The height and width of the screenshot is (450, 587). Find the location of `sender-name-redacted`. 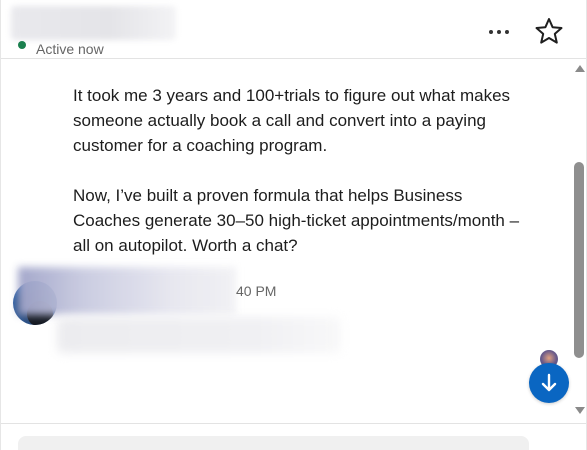

sender-name-redacted is located at coordinates (127, 291).